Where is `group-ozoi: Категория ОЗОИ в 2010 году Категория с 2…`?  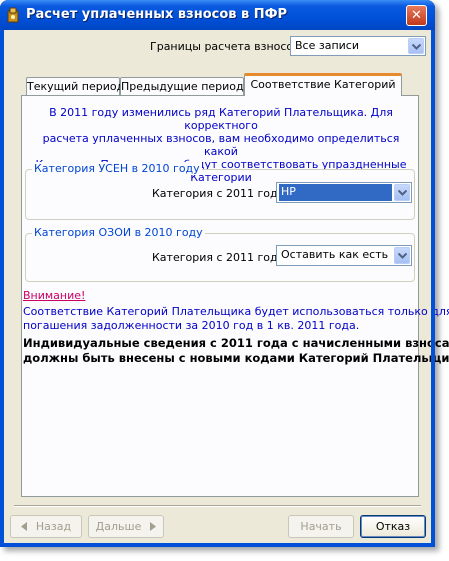 group-ozoi: Категория ОЗОИ в 2010 году Категория с 2… is located at coordinates (220, 254).